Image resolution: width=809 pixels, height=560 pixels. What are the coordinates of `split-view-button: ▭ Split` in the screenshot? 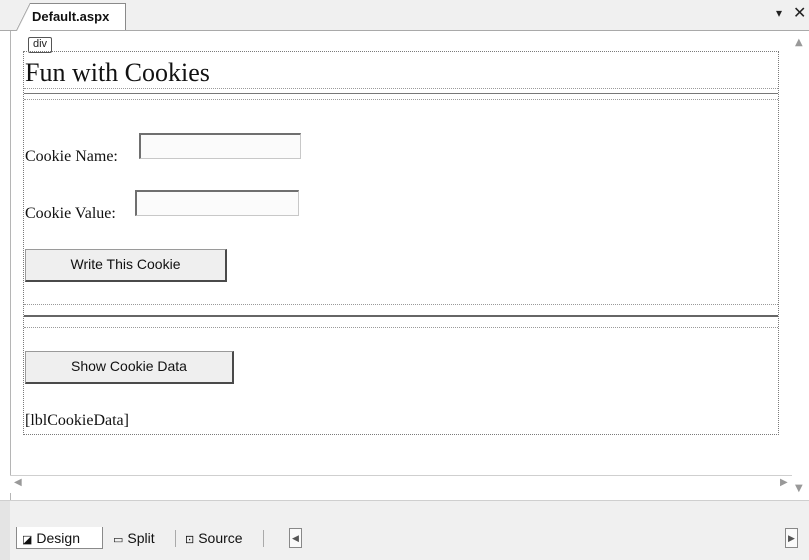 It's located at (140, 538).